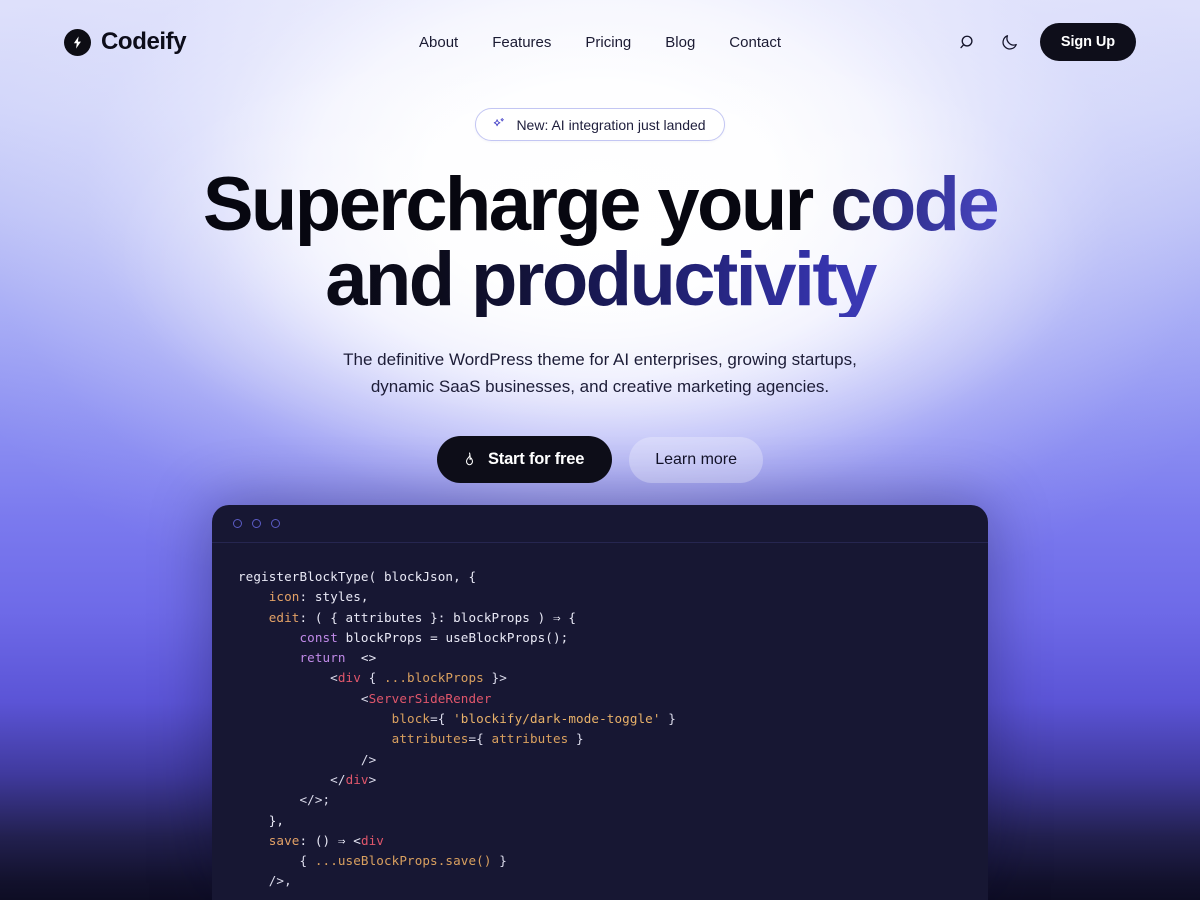 The image size is (1200, 900). I want to click on code-line: />,, so click(265, 880).